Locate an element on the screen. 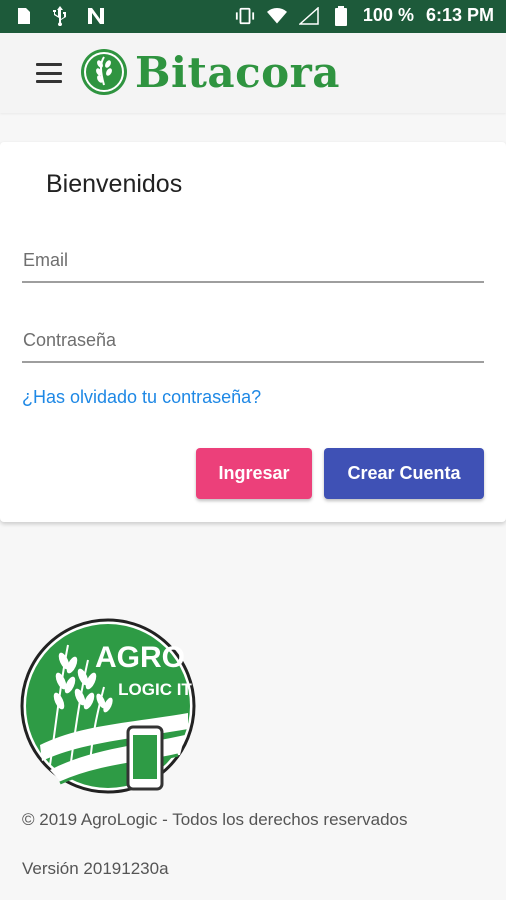  logic-it-text: LOGIC IT is located at coordinates (155, 689).